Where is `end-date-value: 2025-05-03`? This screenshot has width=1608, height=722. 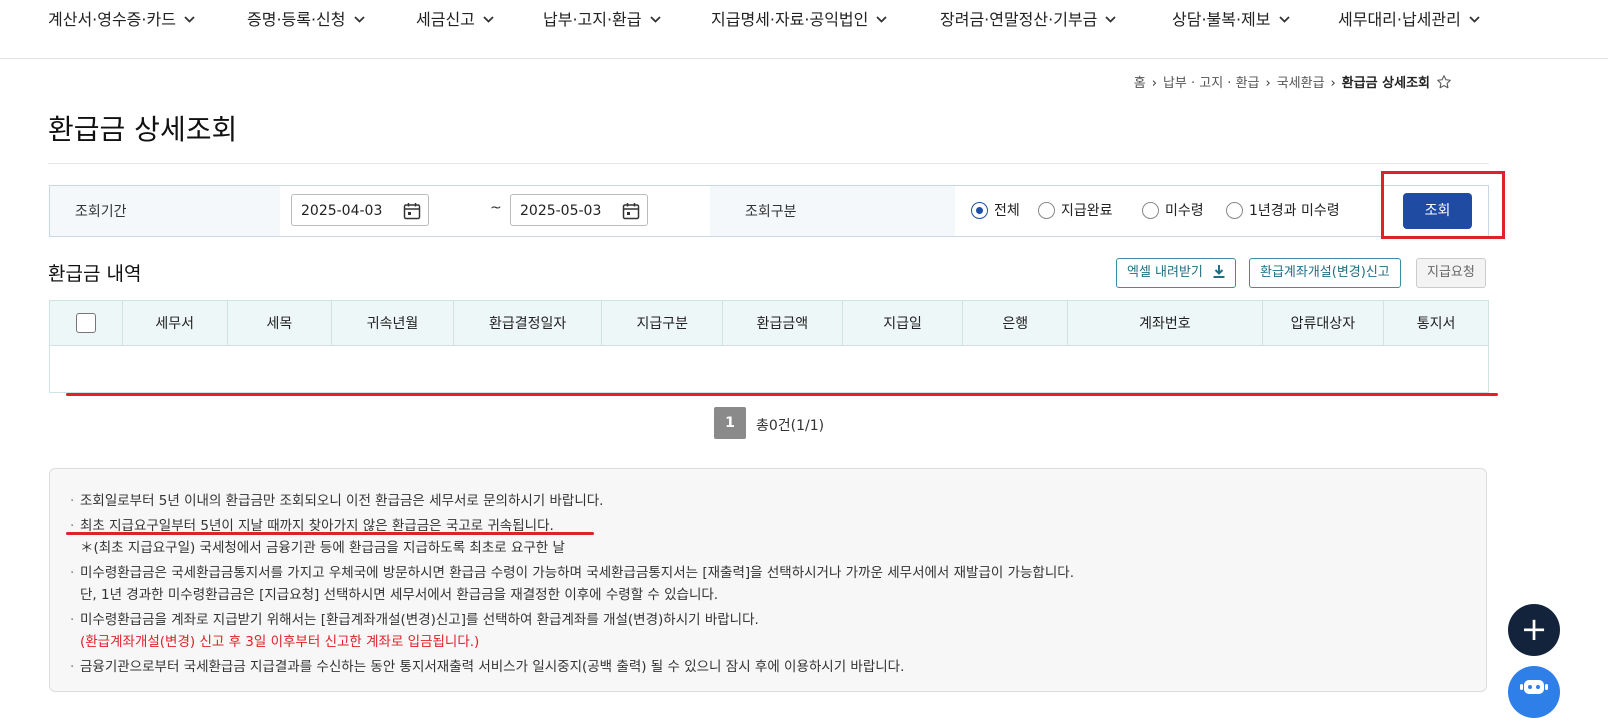 end-date-value: 2025-05-03 is located at coordinates (561, 211).